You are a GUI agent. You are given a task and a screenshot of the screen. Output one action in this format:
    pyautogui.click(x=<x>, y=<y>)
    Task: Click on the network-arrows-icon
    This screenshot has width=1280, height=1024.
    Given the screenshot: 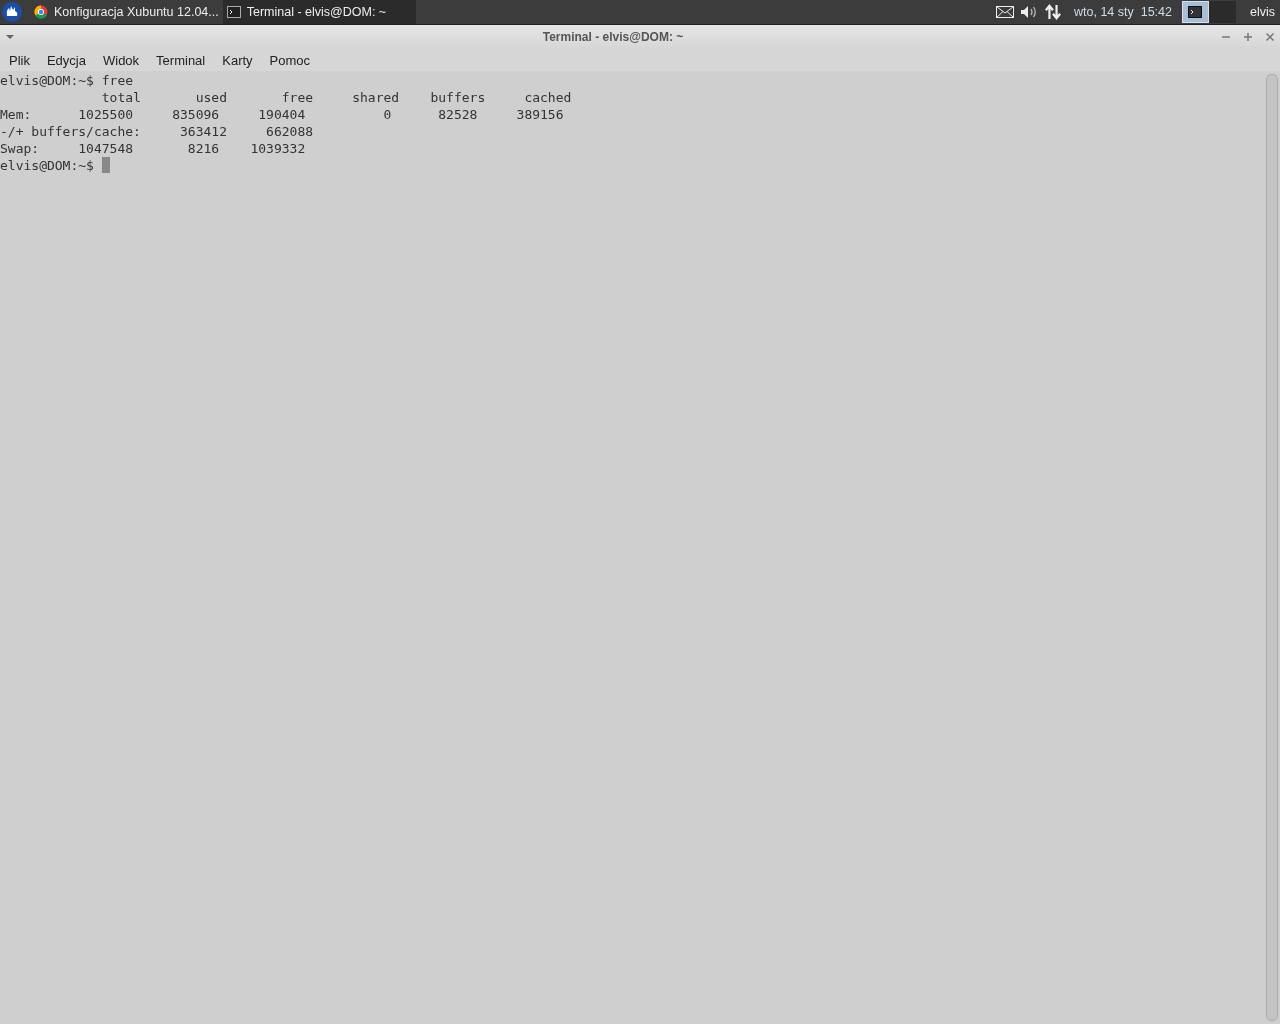 What is the action you would take?
    pyautogui.click(x=1053, y=12)
    